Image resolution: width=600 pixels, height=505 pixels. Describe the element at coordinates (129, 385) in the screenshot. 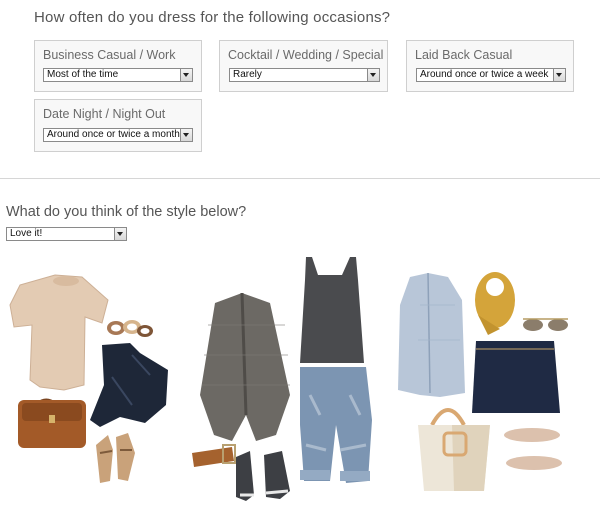

I see `skinny-jeans` at that location.